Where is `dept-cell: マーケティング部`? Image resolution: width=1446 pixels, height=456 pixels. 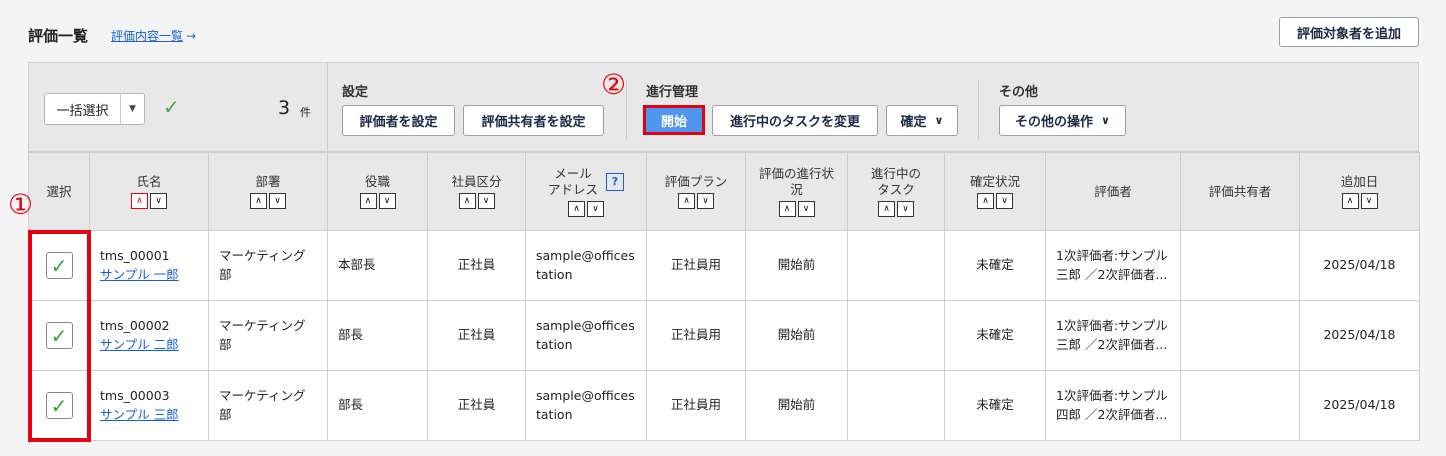
dept-cell: マーケティング部 is located at coordinates (268, 335).